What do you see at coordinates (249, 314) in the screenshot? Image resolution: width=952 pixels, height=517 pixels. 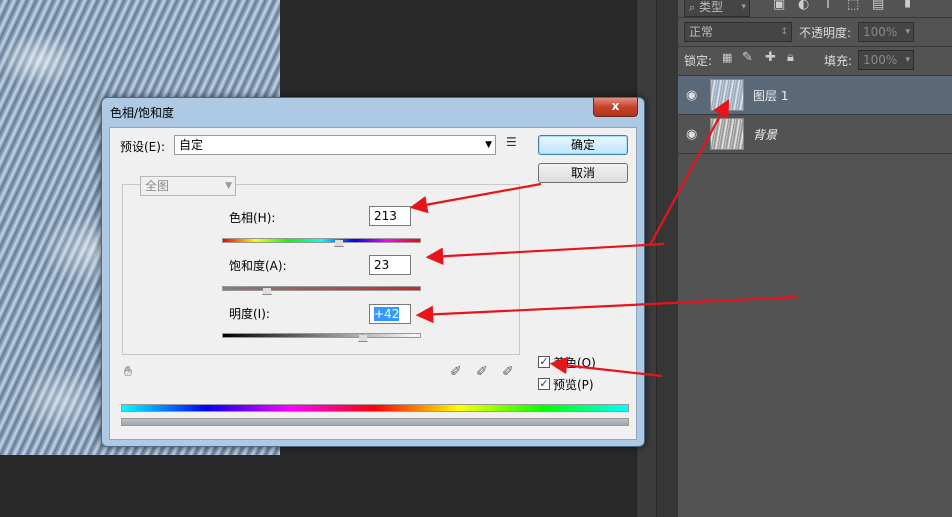 I see `lightness-label: 明度(I):` at bounding box center [249, 314].